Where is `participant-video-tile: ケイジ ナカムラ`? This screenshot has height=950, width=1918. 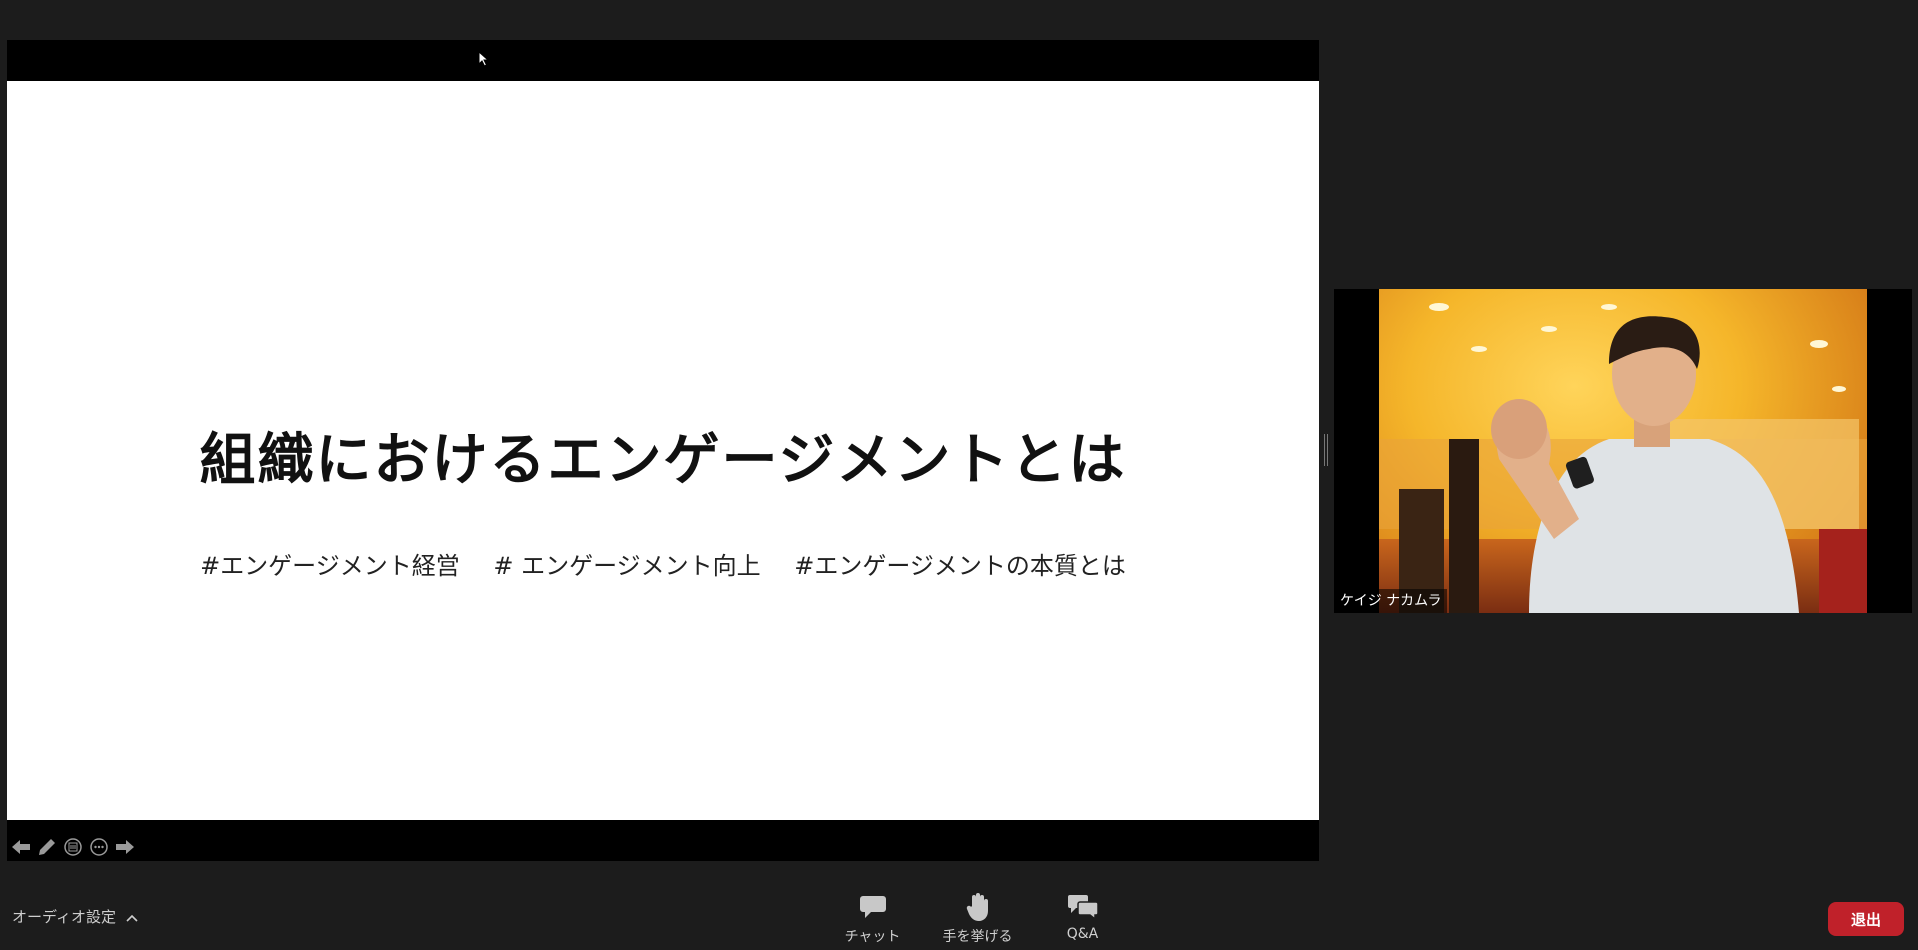
participant-video-tile: ケイジ ナカムラ is located at coordinates (1623, 451).